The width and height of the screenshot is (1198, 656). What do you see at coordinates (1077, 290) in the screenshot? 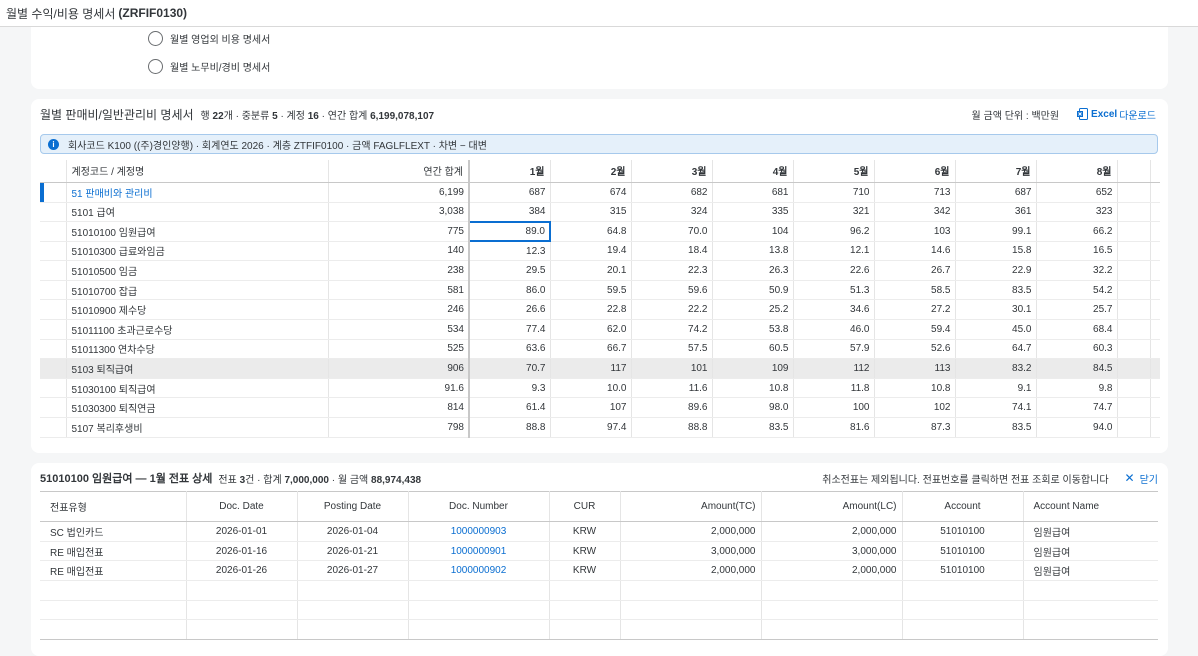
I see `month-cell: 54.2` at bounding box center [1077, 290].